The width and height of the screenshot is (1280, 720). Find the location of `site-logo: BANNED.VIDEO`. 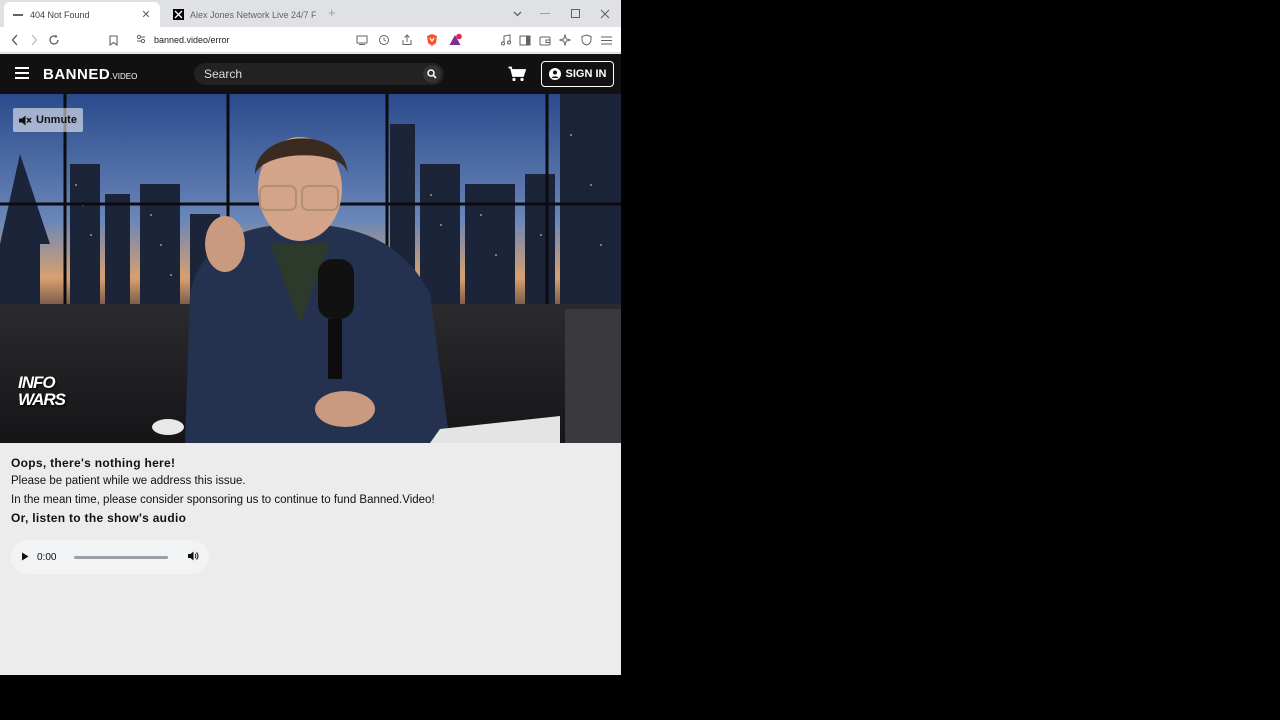

site-logo: BANNED.VIDEO is located at coordinates (90, 74).